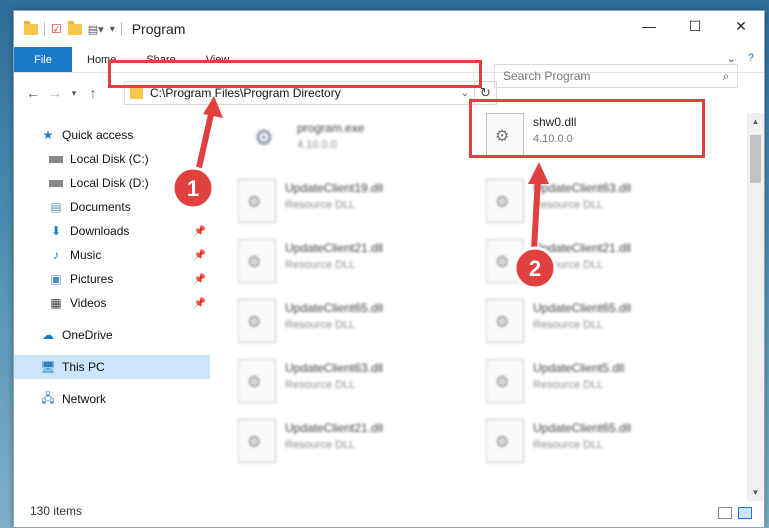 The image size is (769, 528). What do you see at coordinates (56, 255) in the screenshot?
I see `music-icon: ♪` at bounding box center [56, 255].